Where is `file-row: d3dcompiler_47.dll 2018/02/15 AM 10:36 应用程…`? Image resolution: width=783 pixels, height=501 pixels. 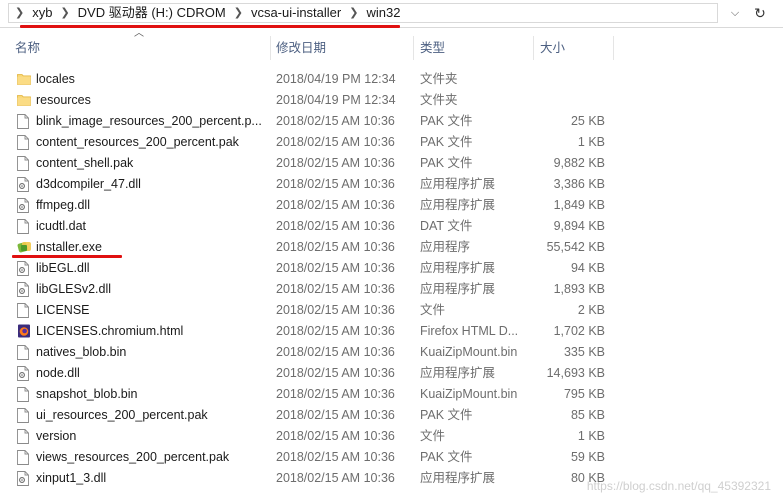
file-row: d3dcompiler_47.dll 2018/02/15 AM 10:36 应用程… is located at coordinates (391, 184).